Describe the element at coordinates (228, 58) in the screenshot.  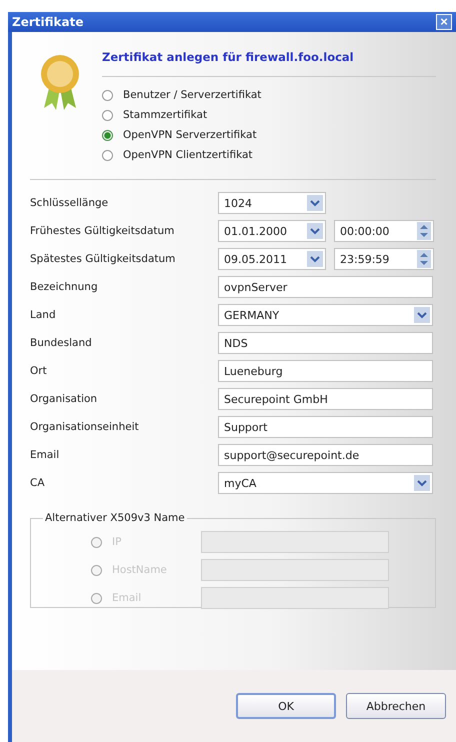
I see `dialog-heading: Zertifikat anlegen für firewall.foo.local` at that location.